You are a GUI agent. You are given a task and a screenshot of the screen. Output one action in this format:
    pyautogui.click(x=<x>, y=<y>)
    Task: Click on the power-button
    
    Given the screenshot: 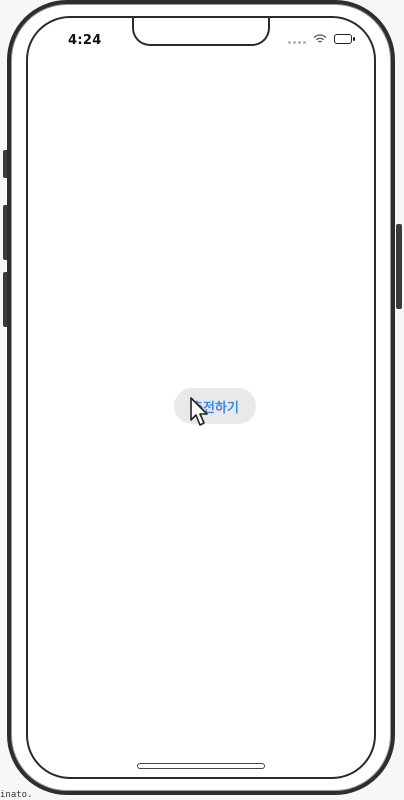 What is the action you would take?
    pyautogui.click(x=399, y=266)
    